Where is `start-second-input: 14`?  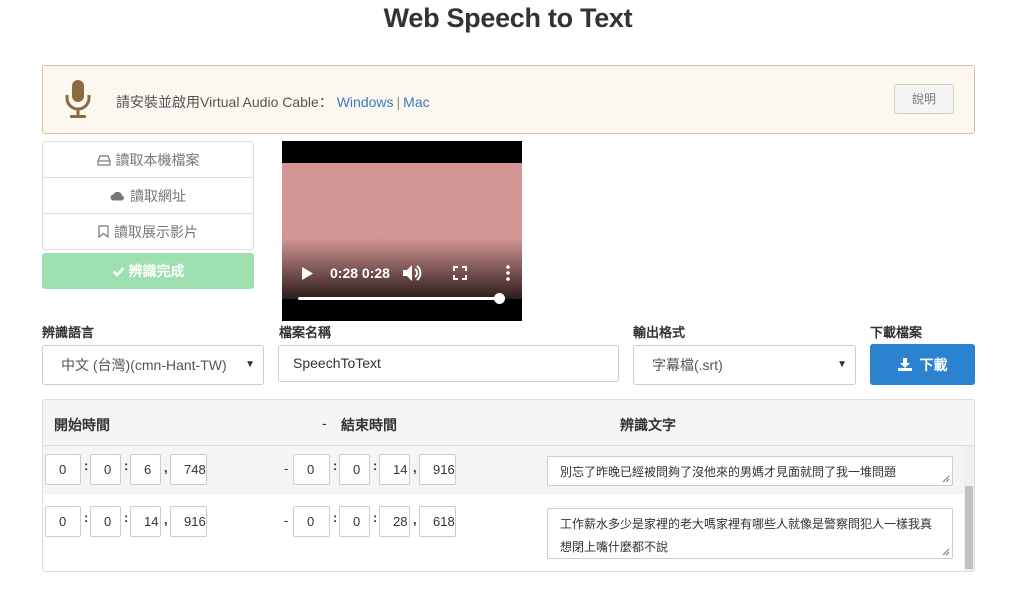 start-second-input: 14 is located at coordinates (145, 521).